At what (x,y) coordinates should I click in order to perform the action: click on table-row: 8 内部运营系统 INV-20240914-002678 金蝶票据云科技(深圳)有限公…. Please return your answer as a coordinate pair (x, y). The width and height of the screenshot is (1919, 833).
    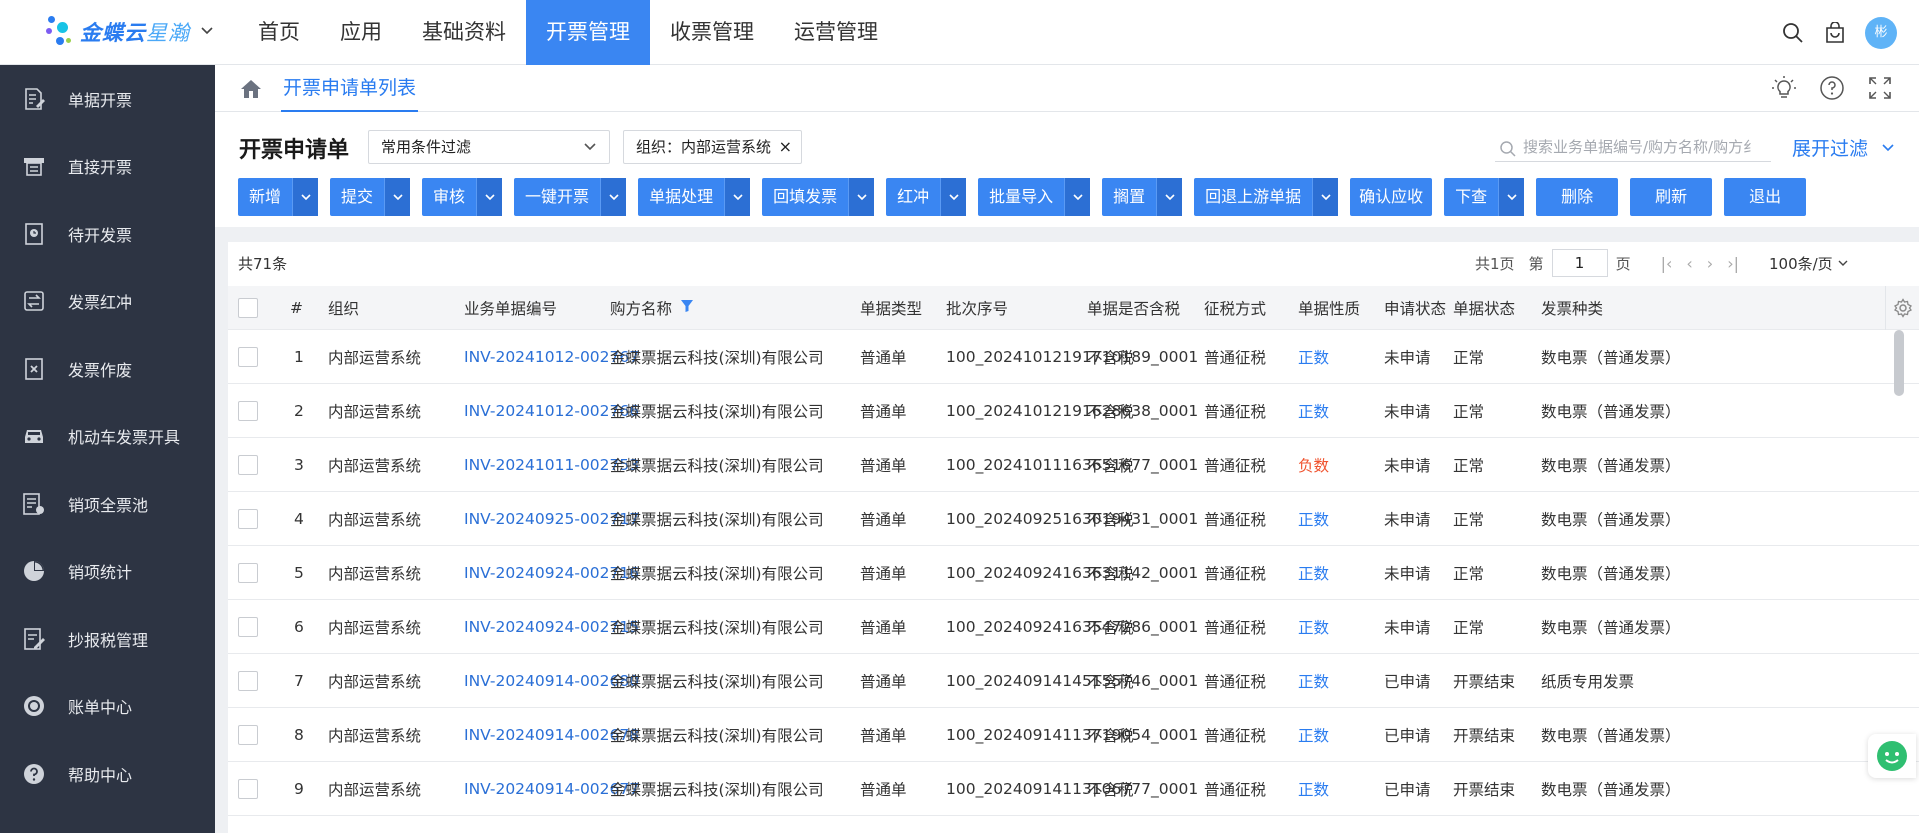
    Looking at the image, I should click on (1073, 735).